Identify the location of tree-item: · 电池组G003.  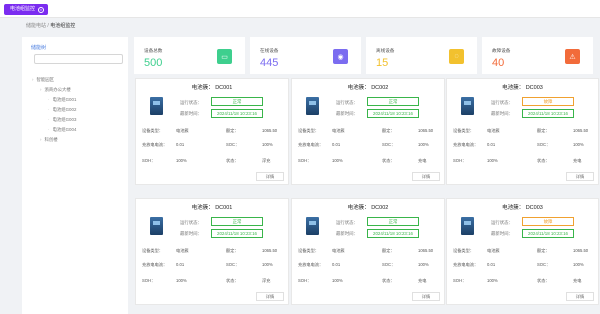
(62, 120).